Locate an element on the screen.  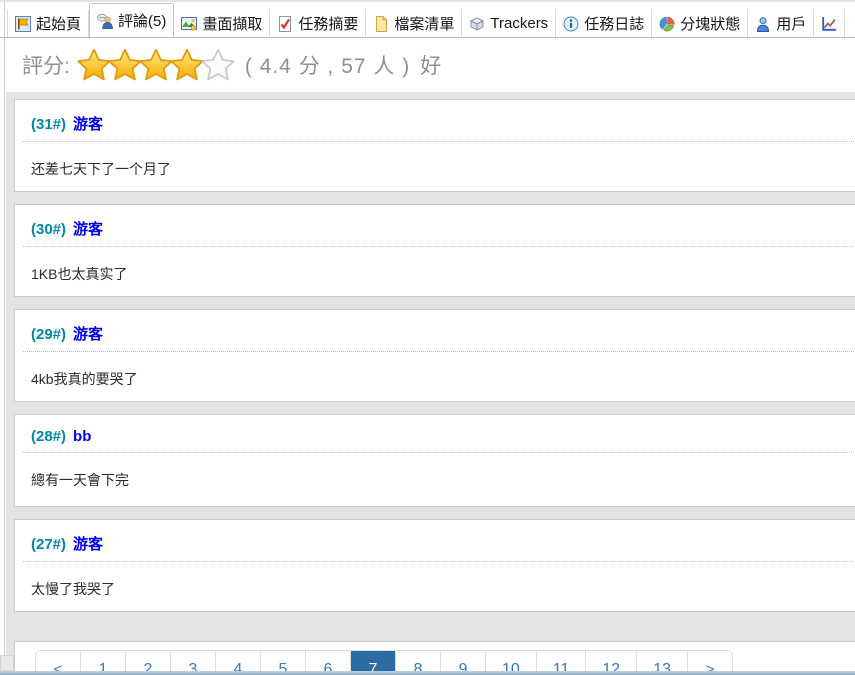
window-top-edge is located at coordinates (427, 1).